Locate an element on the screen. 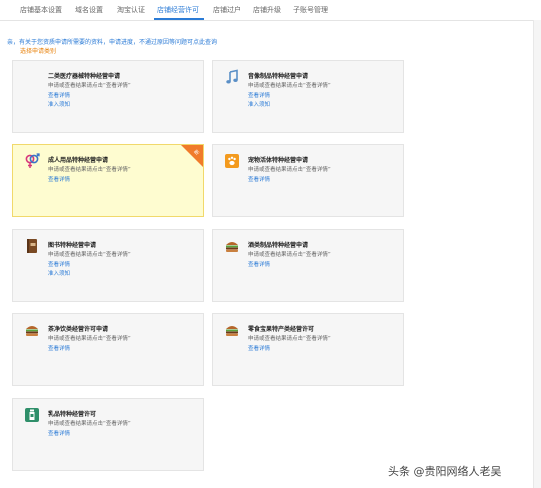 Image resolution: width=541 pixels, height=488 pixels. card-title: 酒类制品特种经营申请 is located at coordinates (278, 245).